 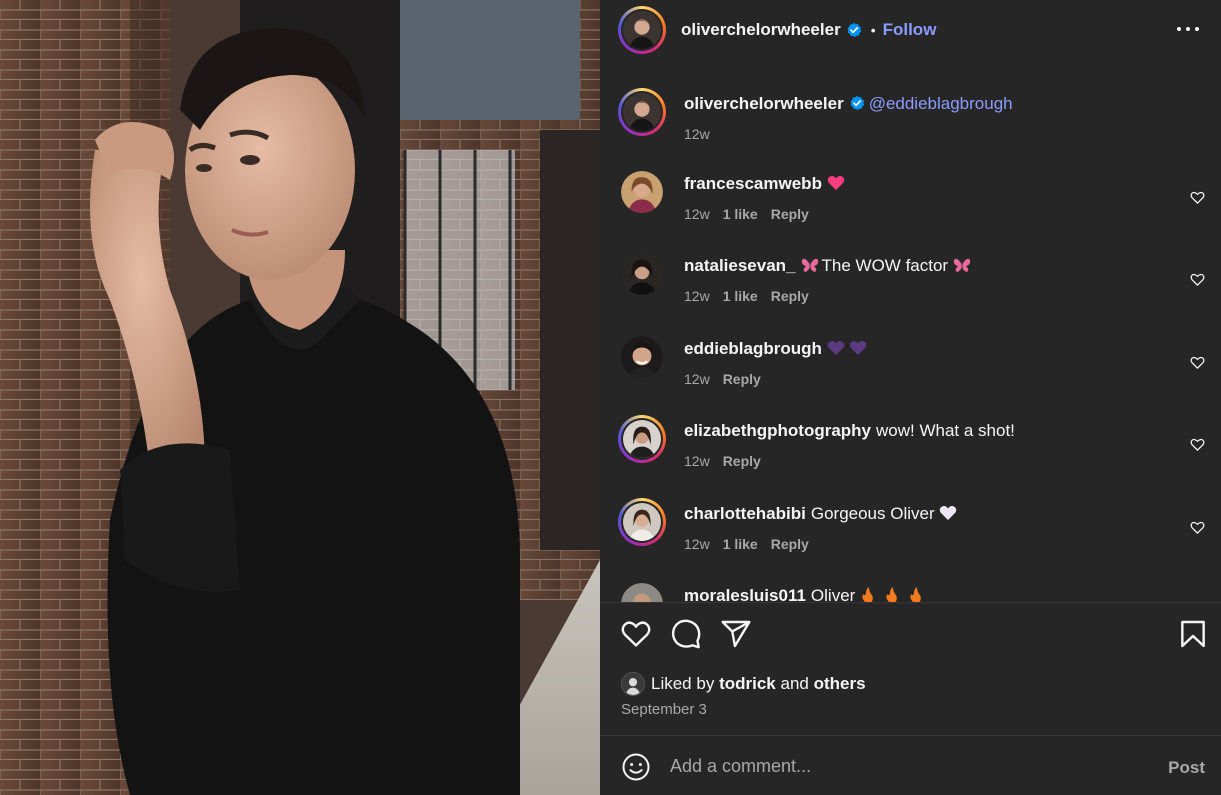 I want to click on likes-summary: Liked by todrick and others, so click(x=743, y=684).